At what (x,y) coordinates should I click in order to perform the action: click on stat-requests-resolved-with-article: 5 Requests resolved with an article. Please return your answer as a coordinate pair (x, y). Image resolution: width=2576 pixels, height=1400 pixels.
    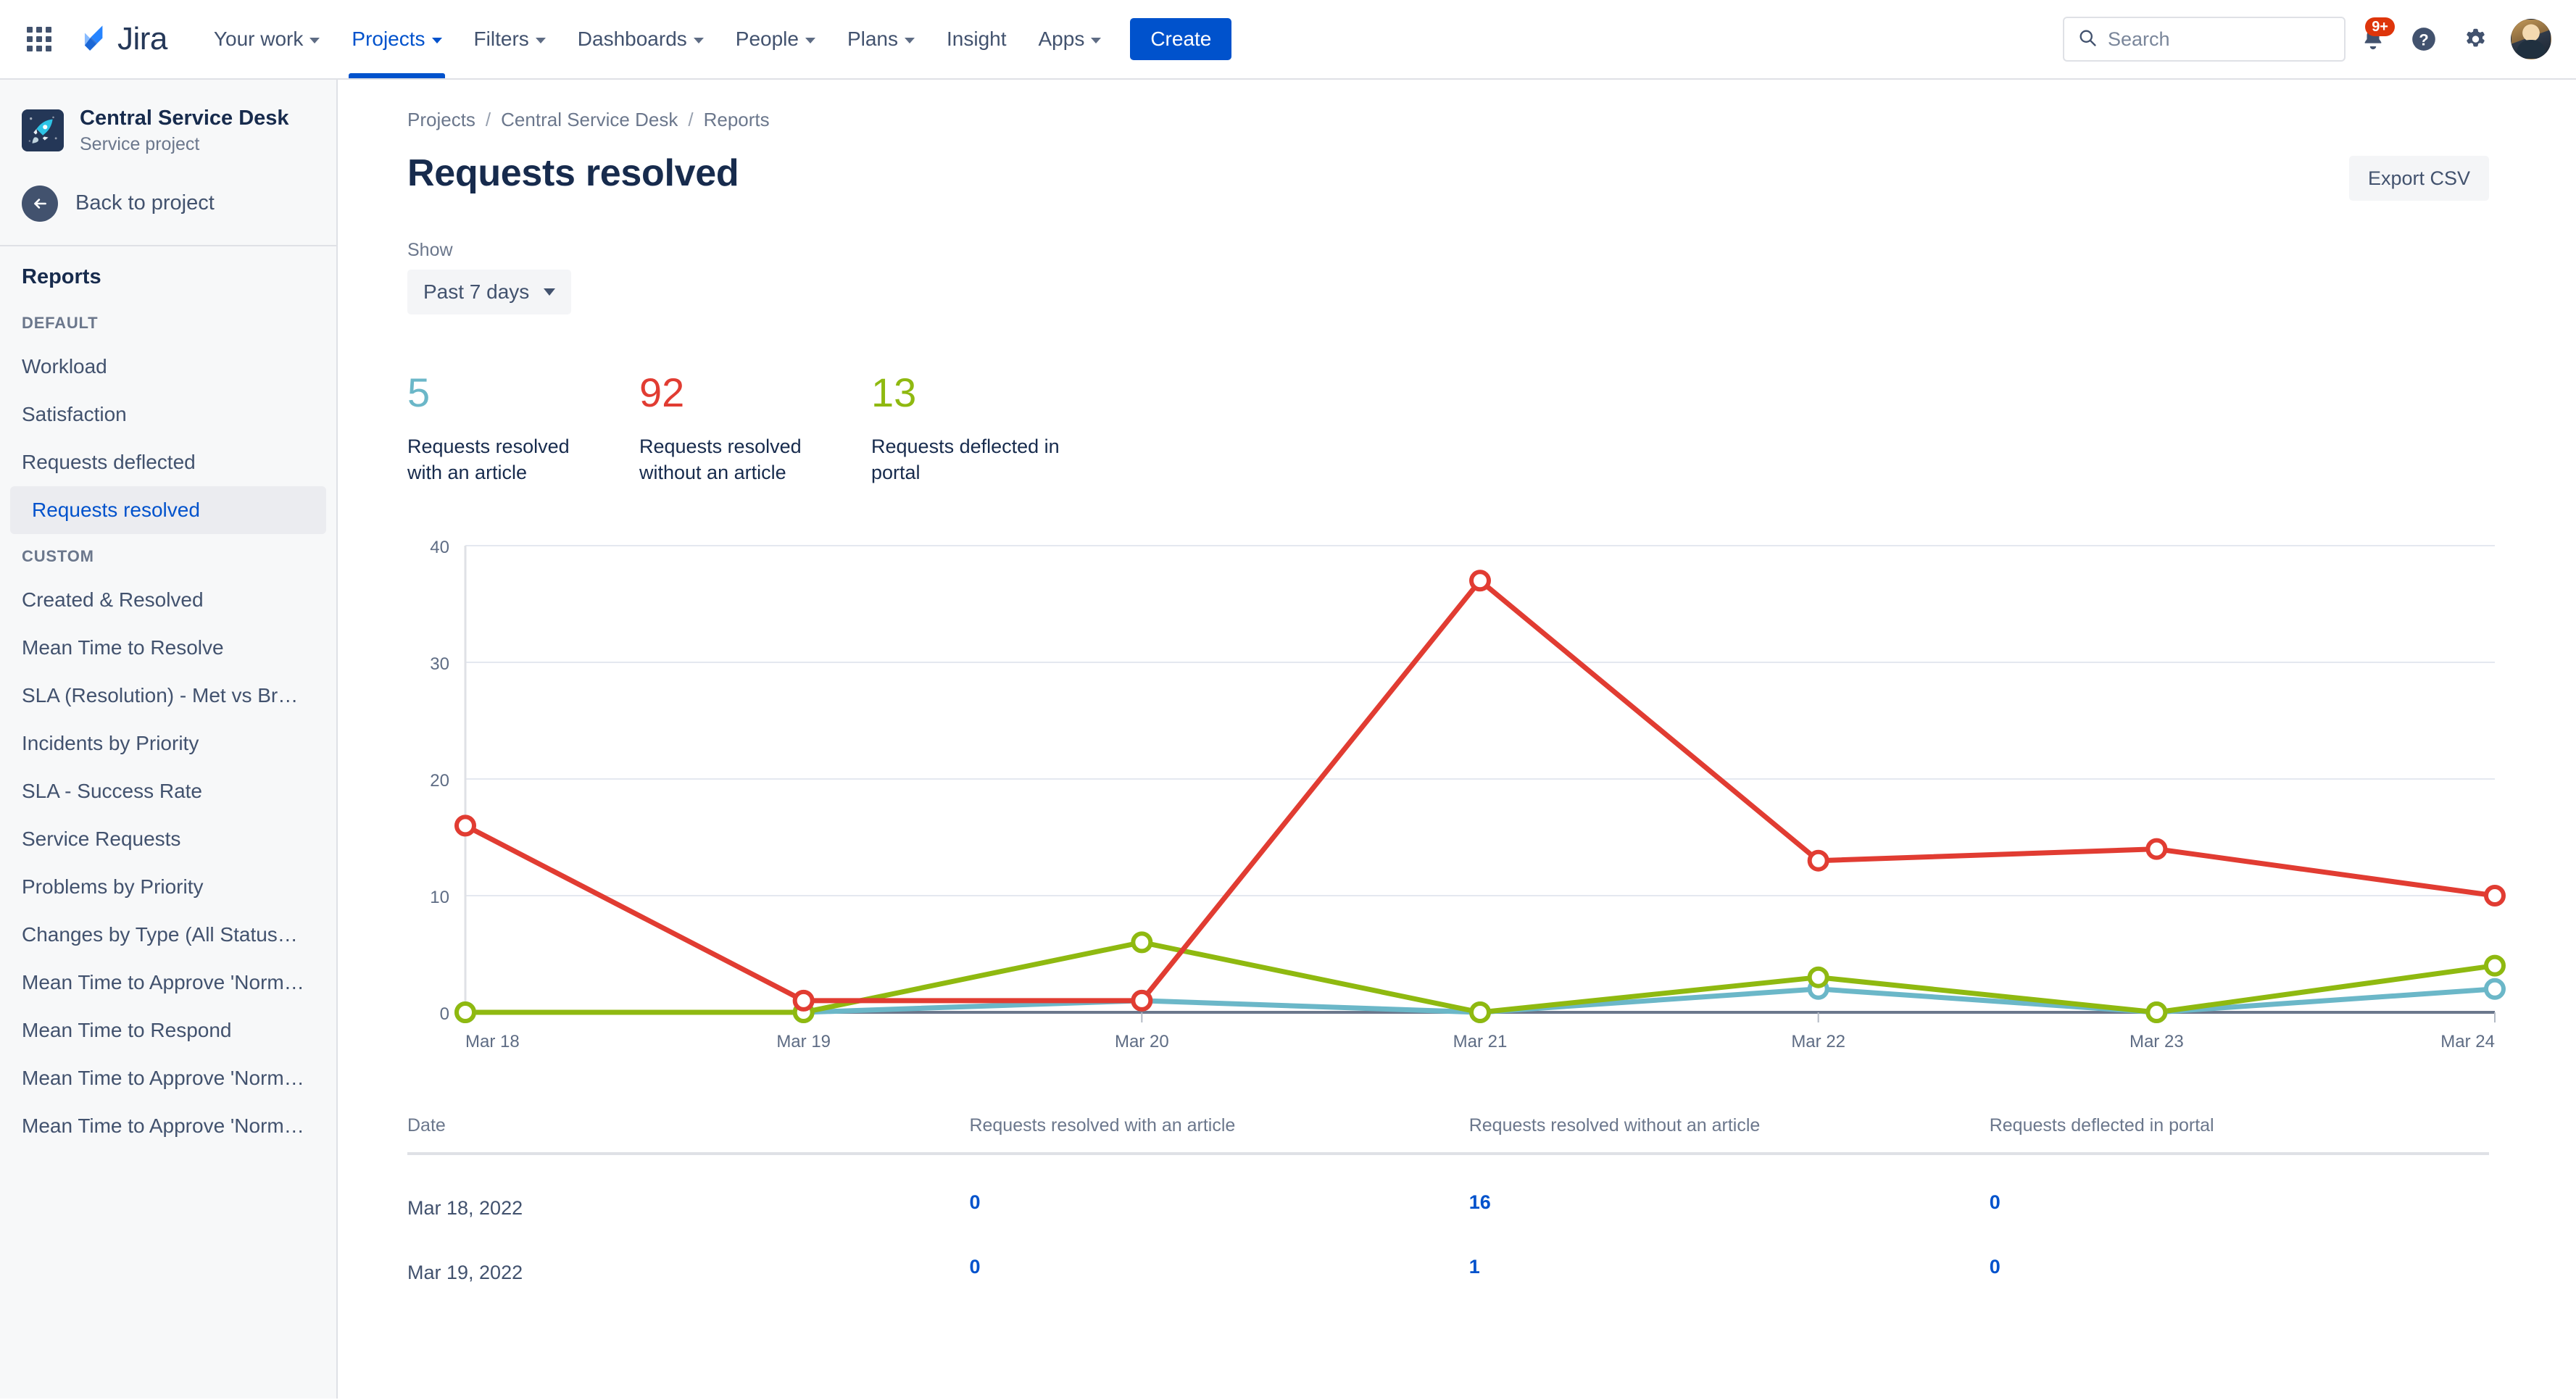
    Looking at the image, I should click on (523, 429).